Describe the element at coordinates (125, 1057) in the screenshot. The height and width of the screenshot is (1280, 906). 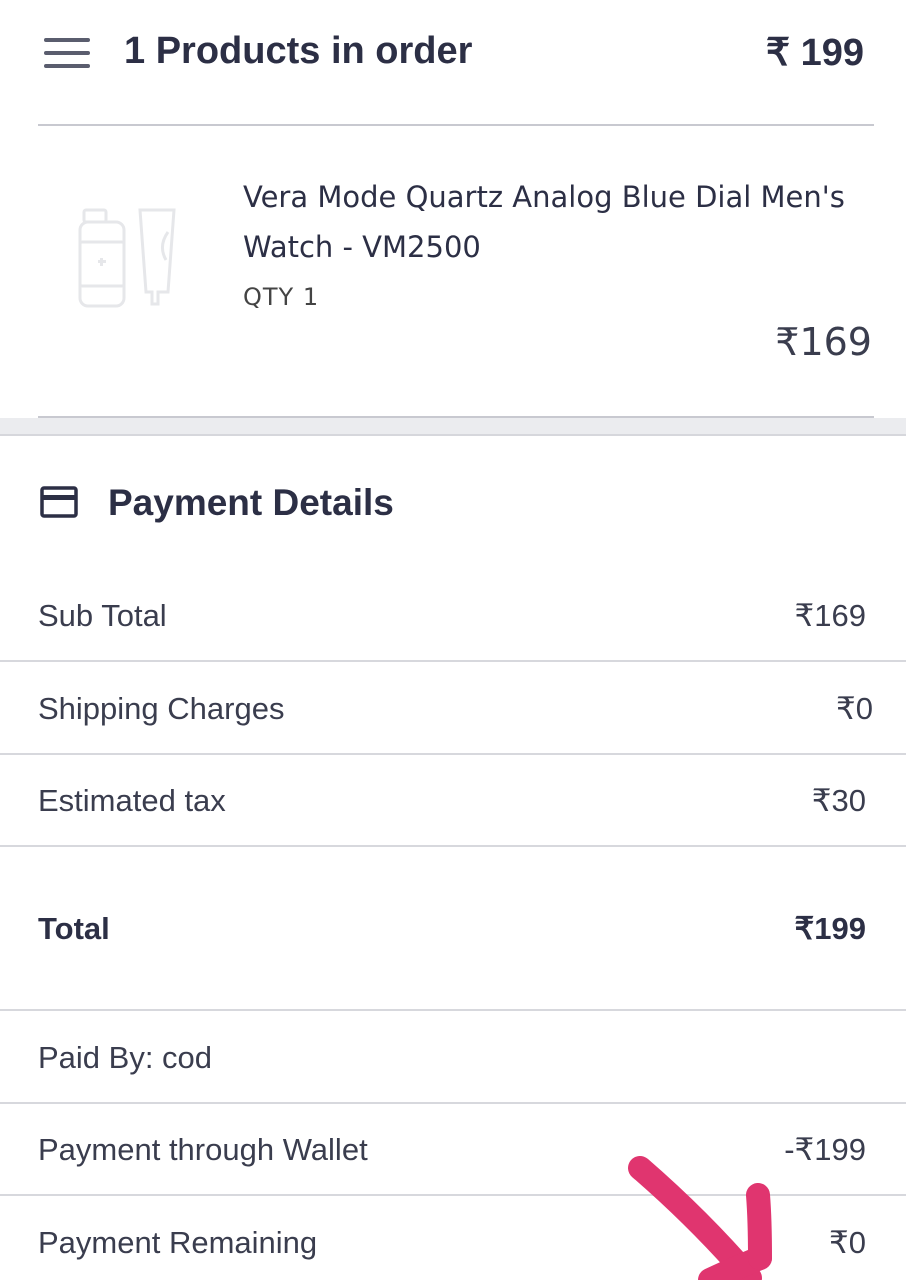
I see `row-label: Paid By: cod` at that location.